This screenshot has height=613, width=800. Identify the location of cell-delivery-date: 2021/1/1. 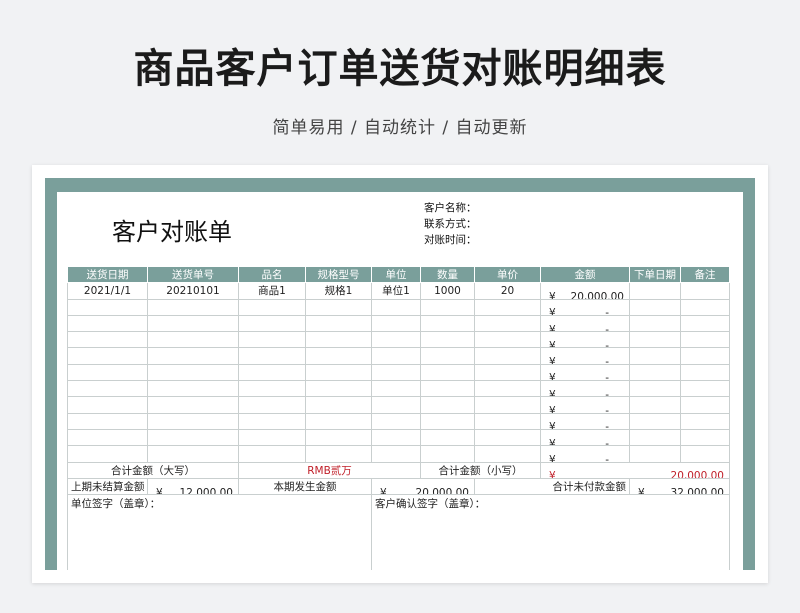
(107, 291).